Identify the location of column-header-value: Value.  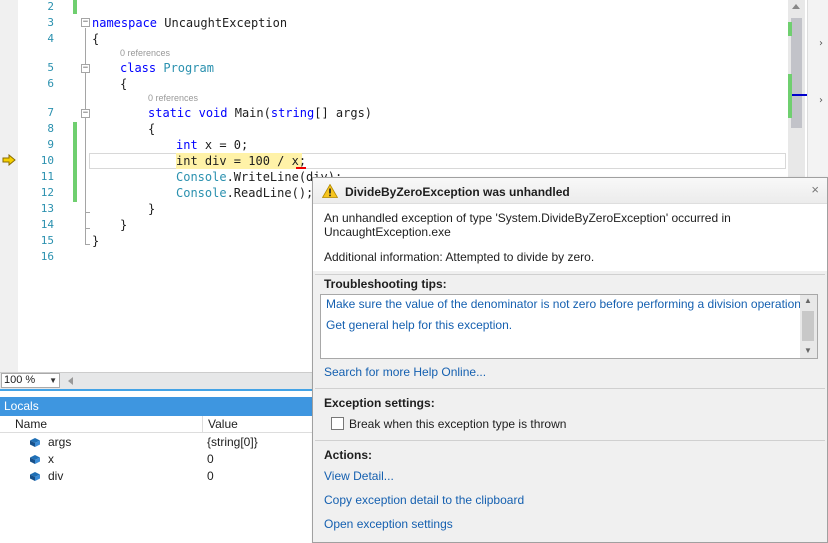
(258, 424).